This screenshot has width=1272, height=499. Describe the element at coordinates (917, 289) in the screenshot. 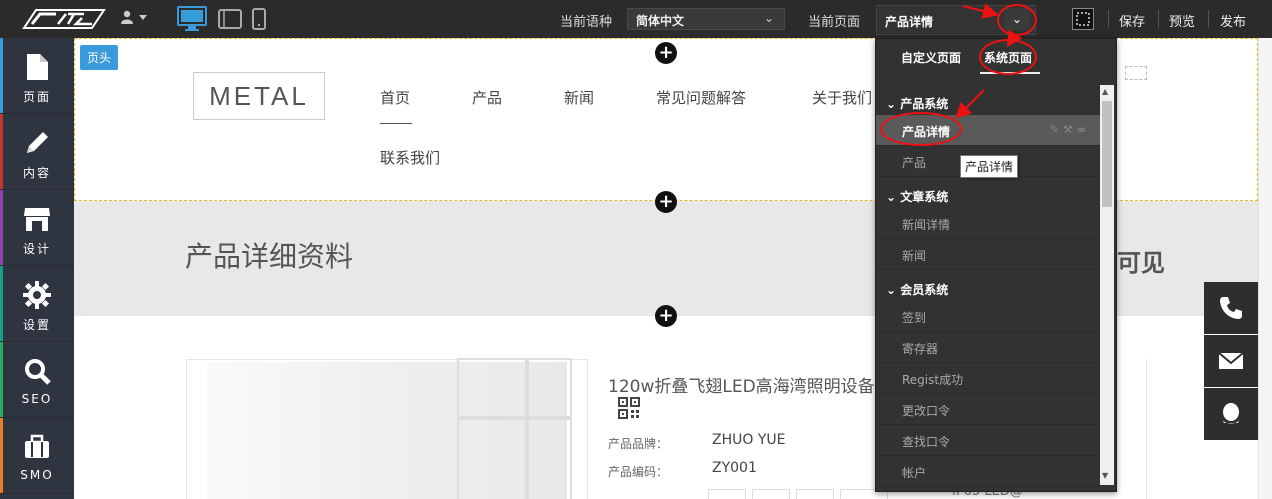

I see `group-header-member-system: ⌄ 会员系统` at that location.